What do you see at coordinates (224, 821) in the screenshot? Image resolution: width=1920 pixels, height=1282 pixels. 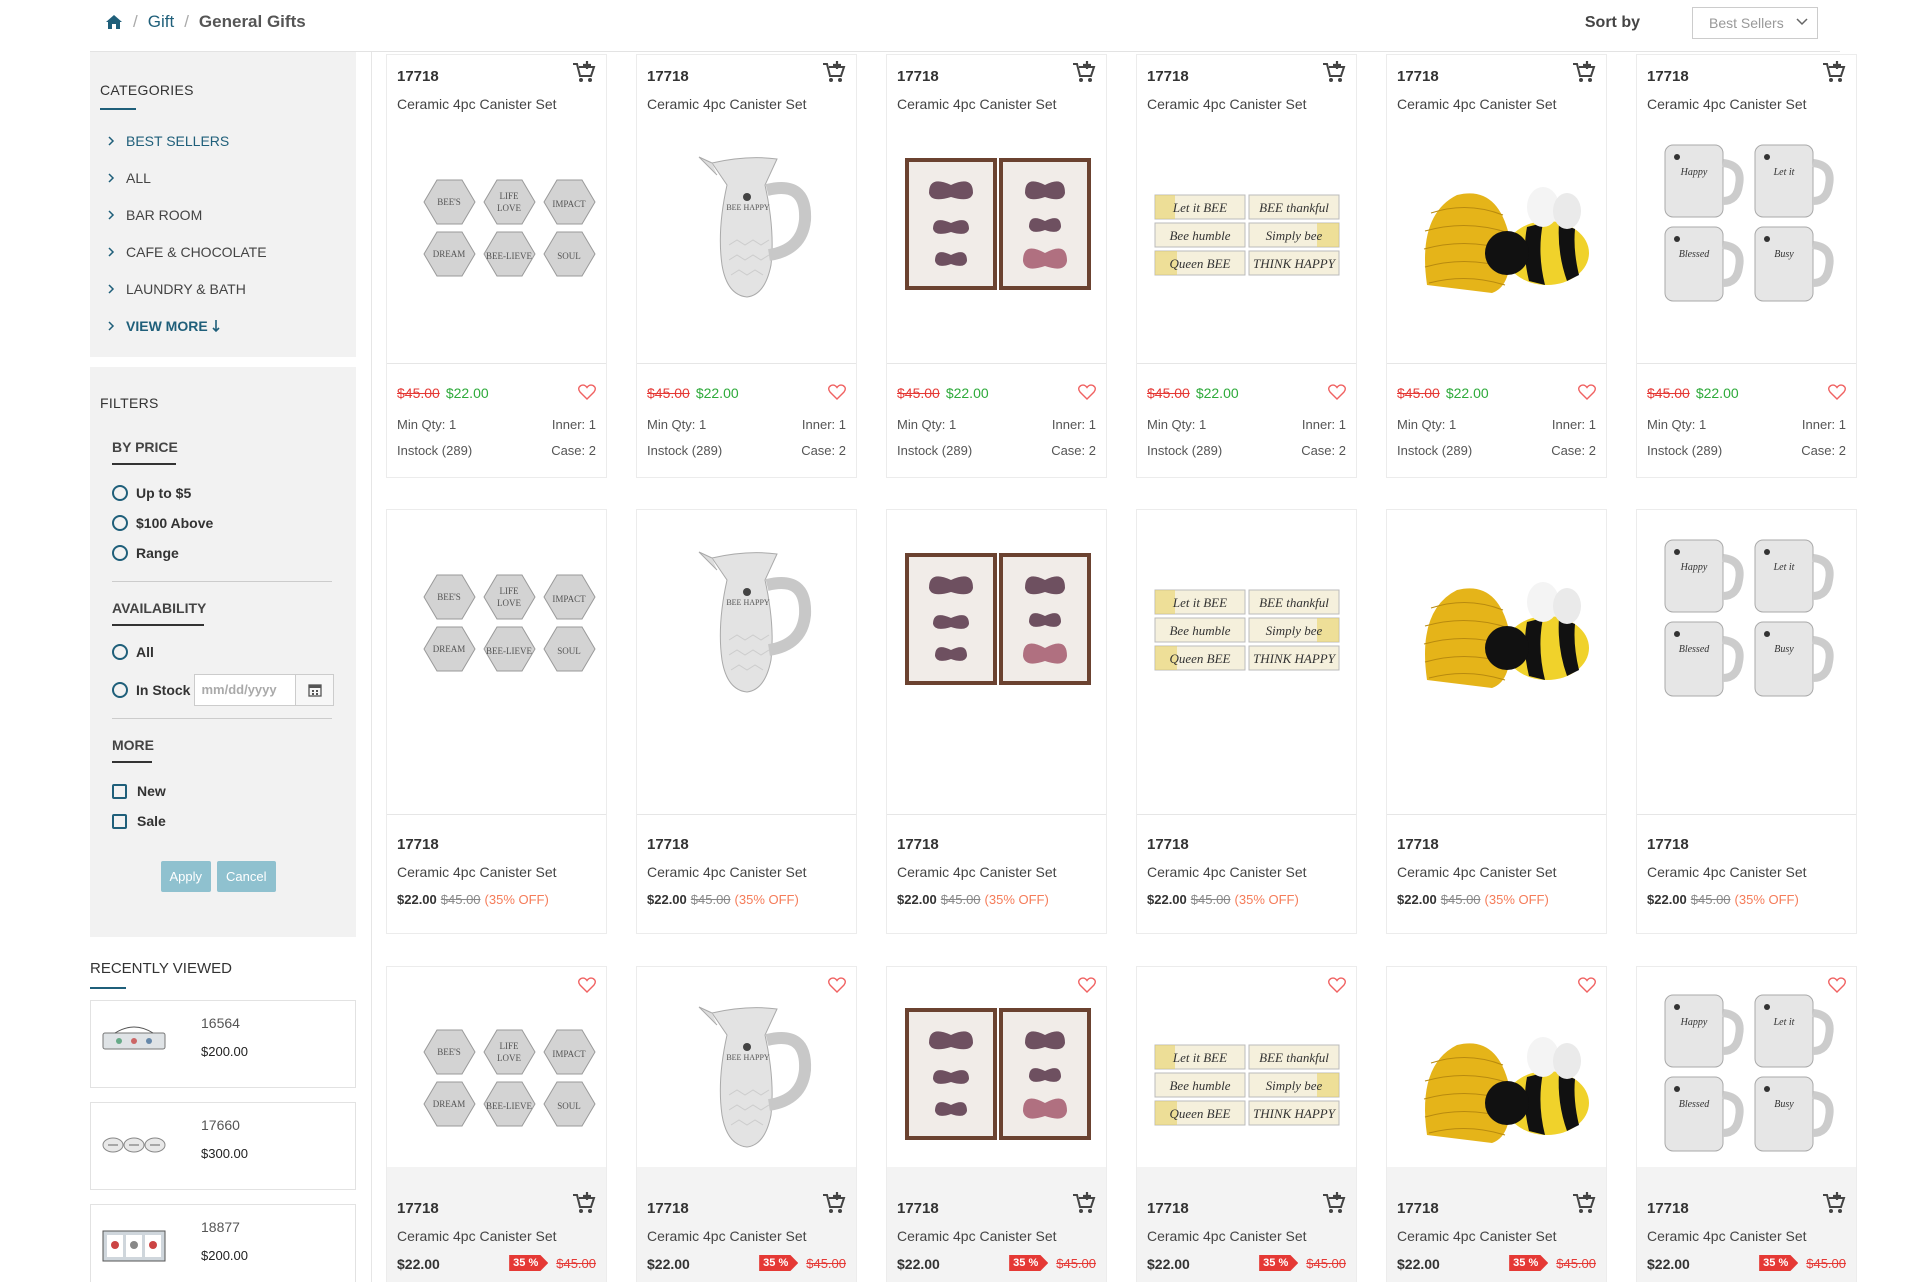 I see `more-option-sale: Sale` at bounding box center [224, 821].